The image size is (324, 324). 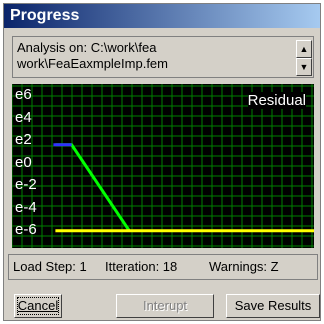 I want to click on residual-legend: Residual, so click(x=276, y=100).